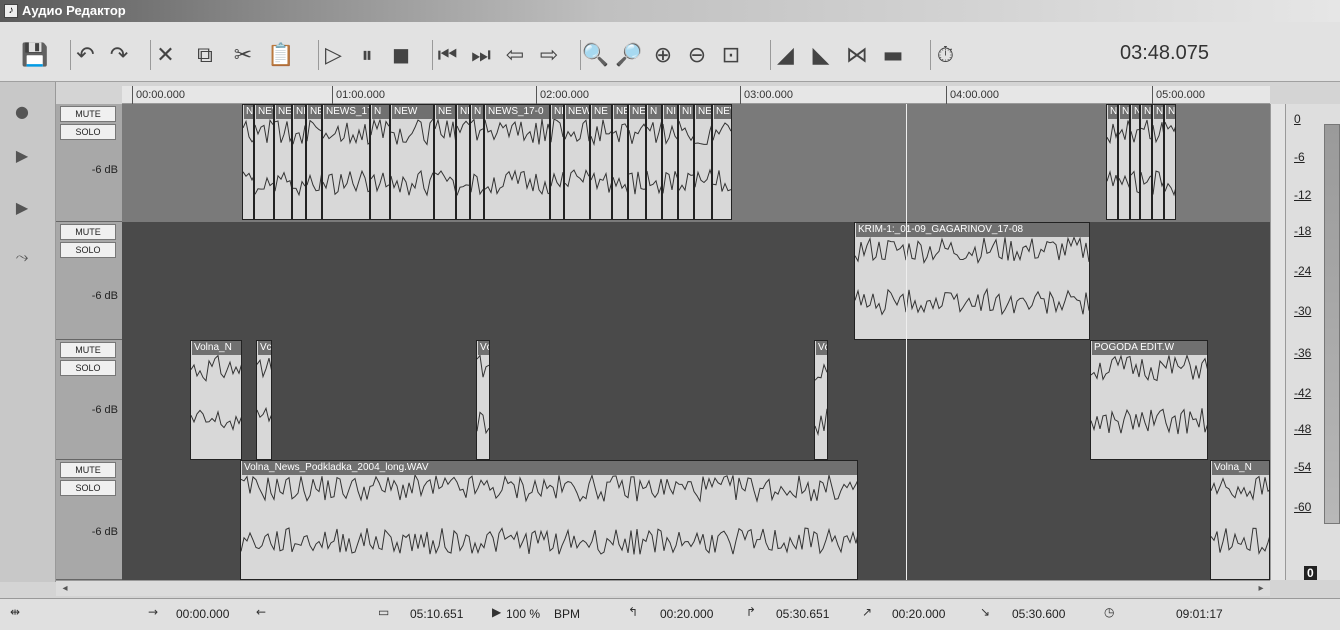 The width and height of the screenshot is (1340, 630). I want to click on audio-clip: NEWS_17, so click(346, 162).